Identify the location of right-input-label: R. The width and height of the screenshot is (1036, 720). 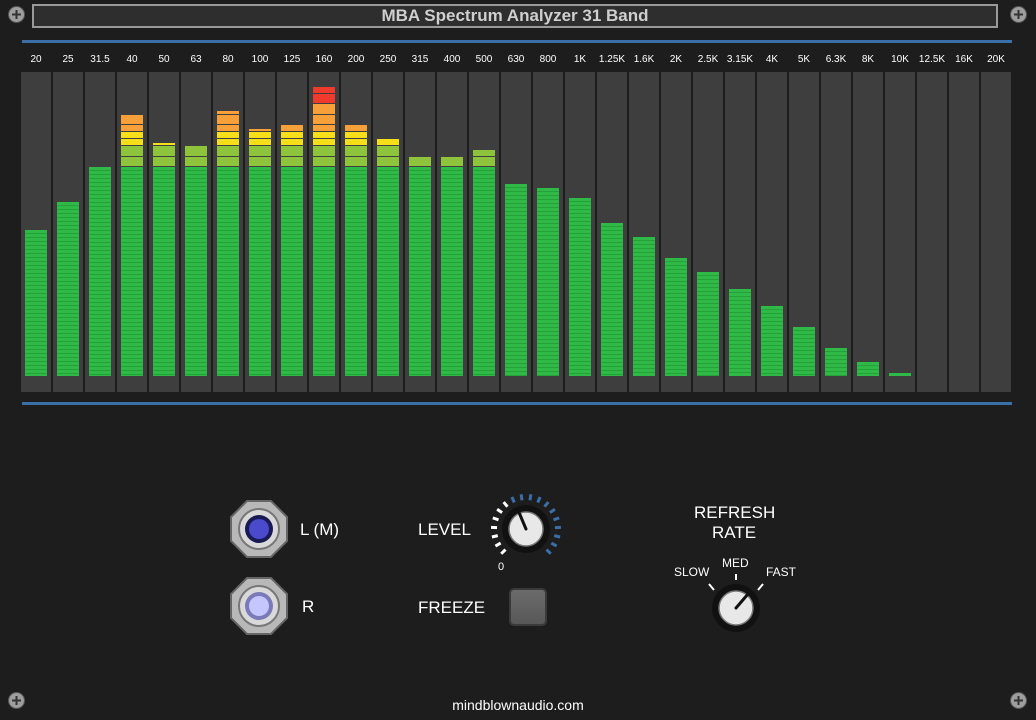
(308, 606).